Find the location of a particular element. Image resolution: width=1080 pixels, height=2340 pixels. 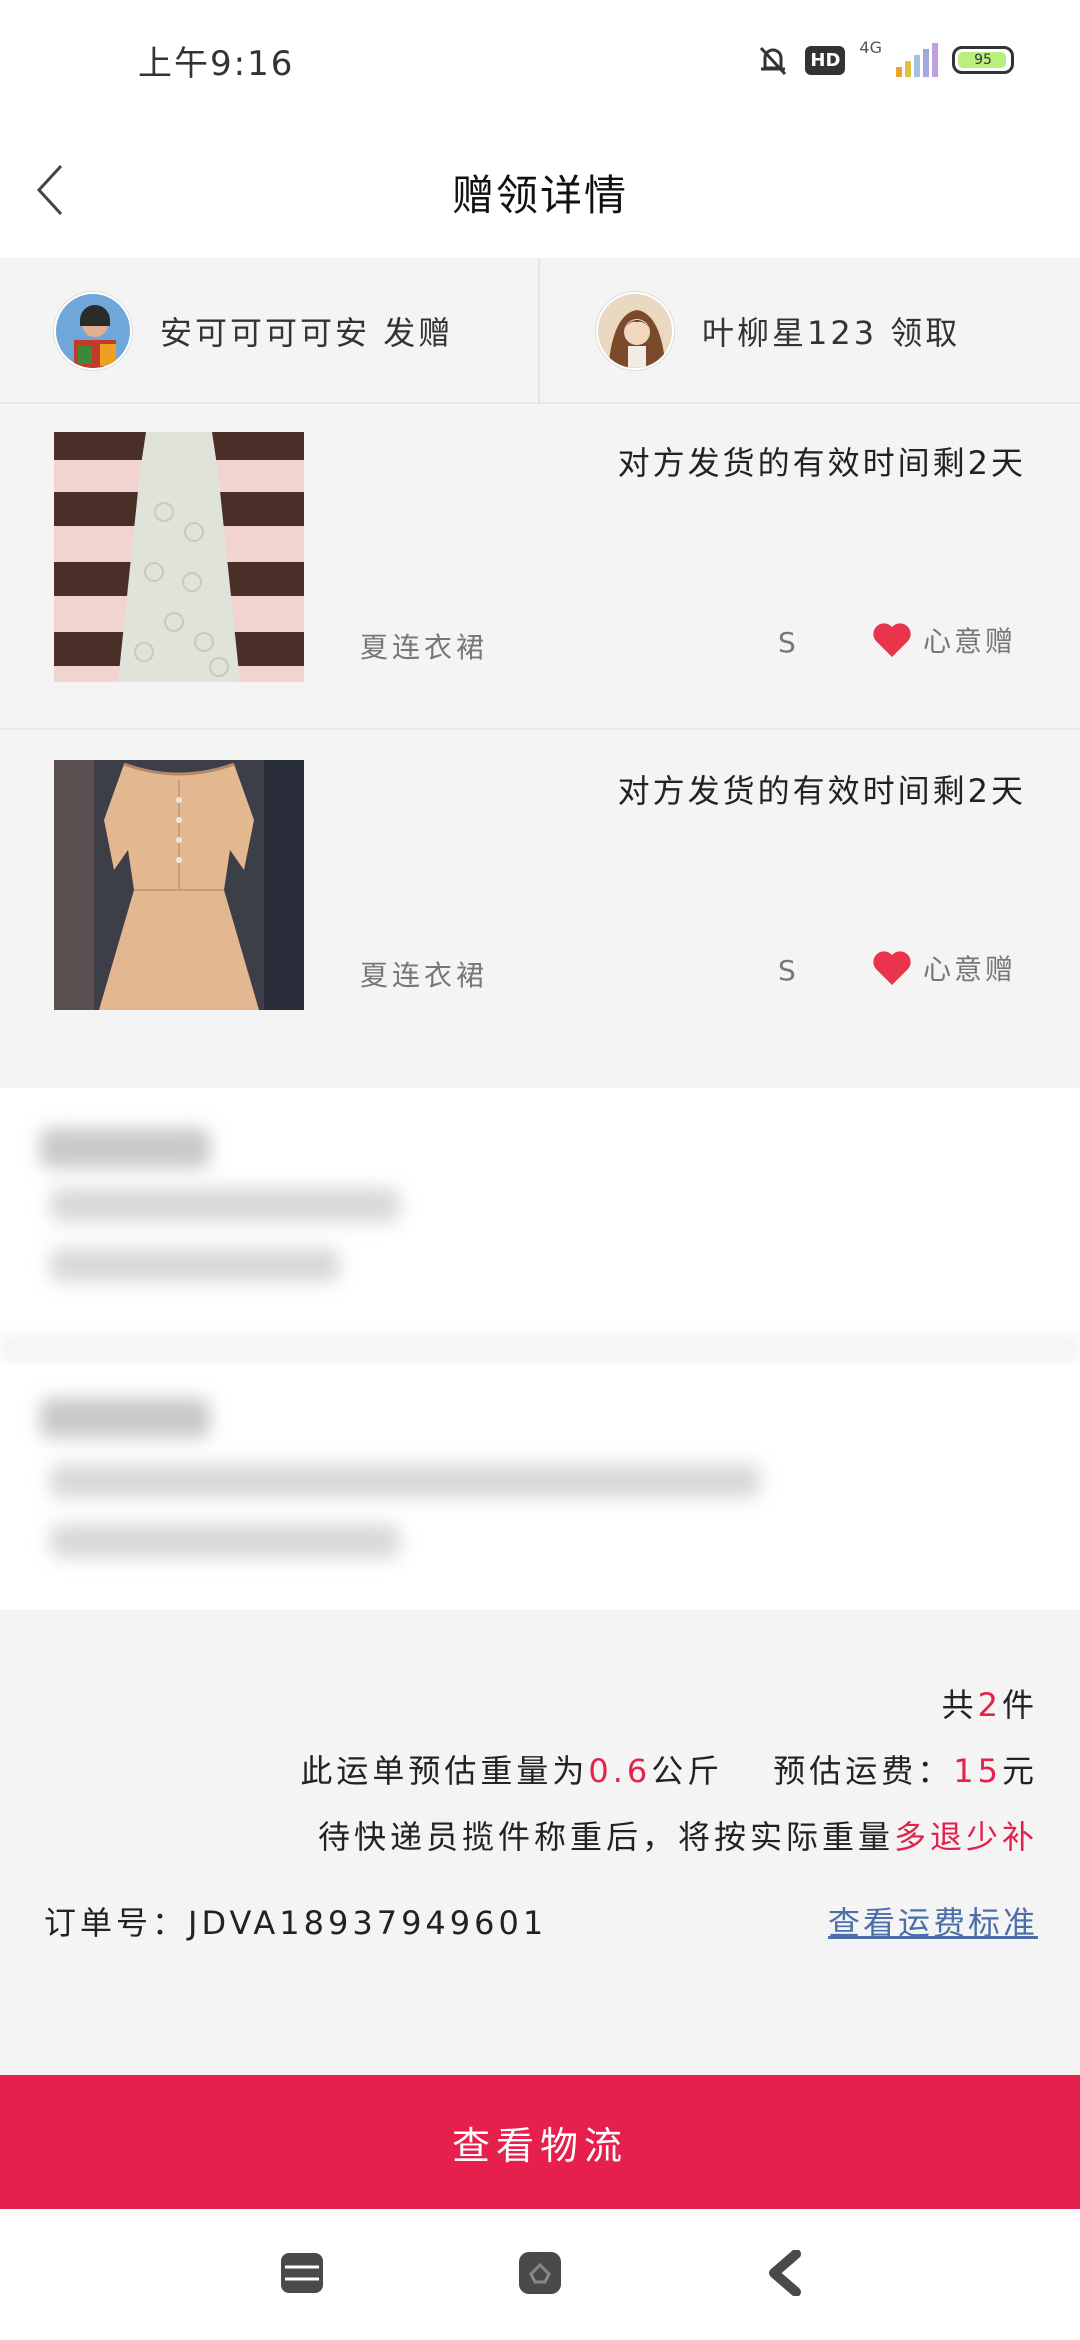

system-nav-bar is located at coordinates (540, 2274).